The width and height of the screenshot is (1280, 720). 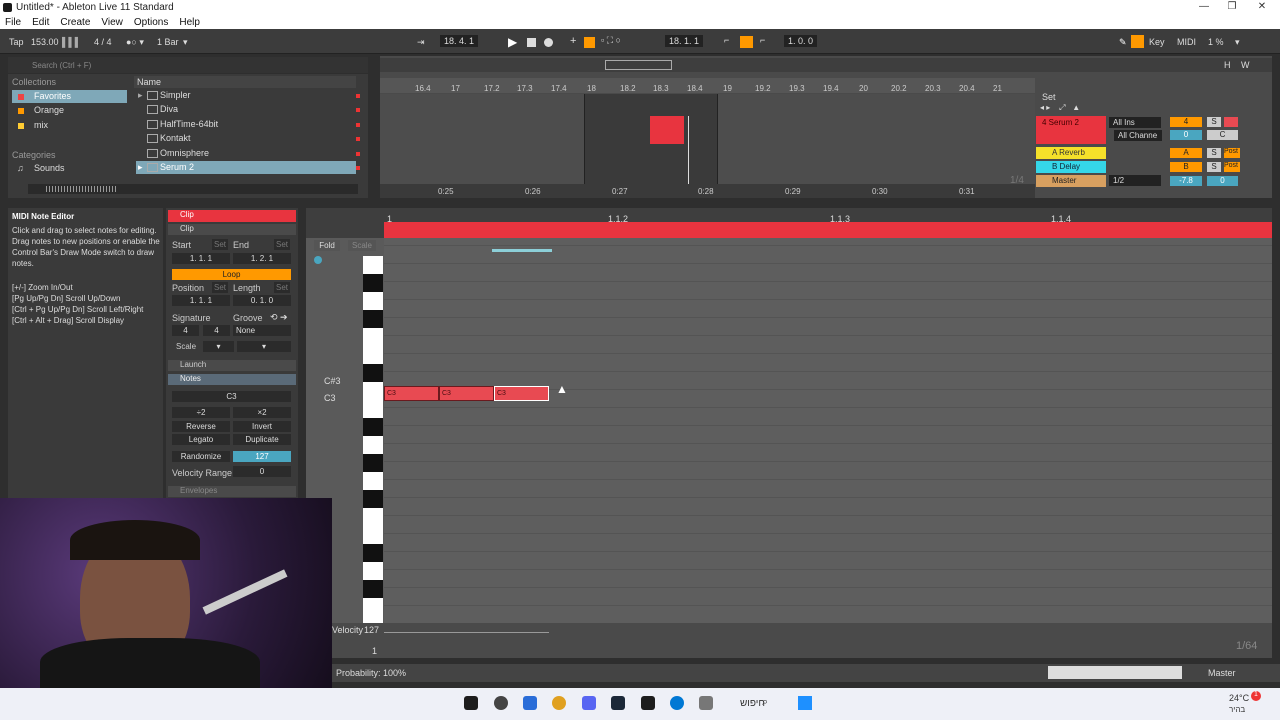 I want to click on punch-in-icon: ⌐, so click(x=726, y=40).